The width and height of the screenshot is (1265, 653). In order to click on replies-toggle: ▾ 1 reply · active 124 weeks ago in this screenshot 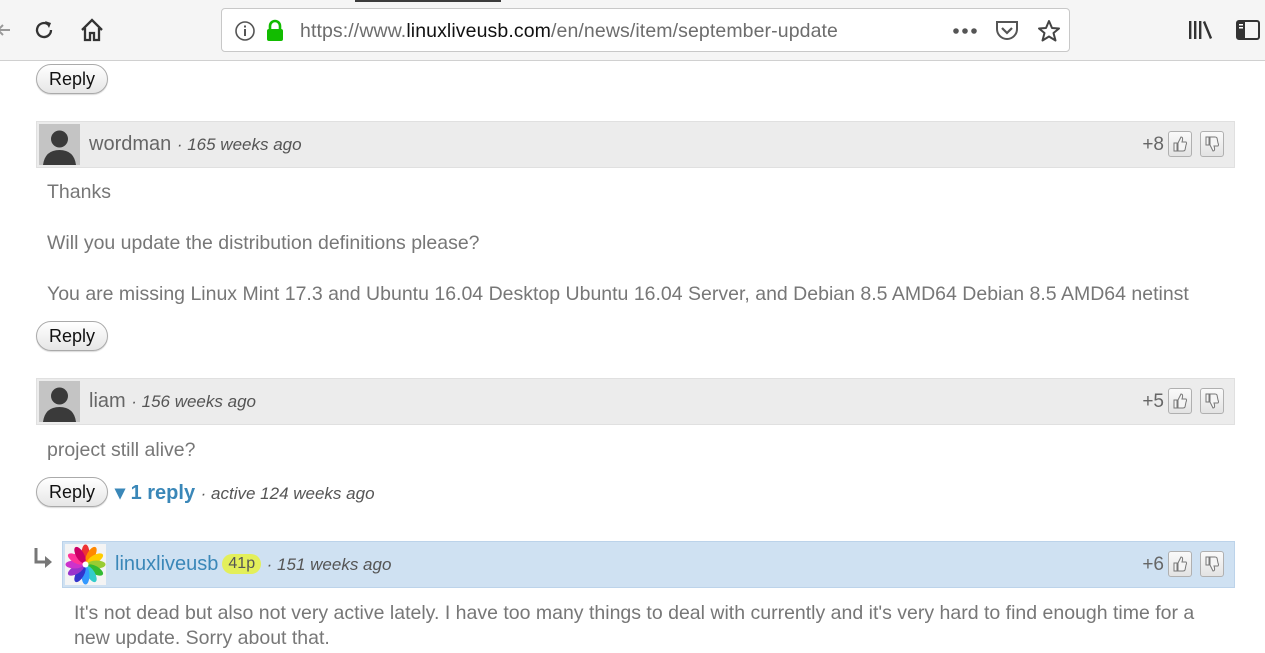, I will do `click(245, 492)`.